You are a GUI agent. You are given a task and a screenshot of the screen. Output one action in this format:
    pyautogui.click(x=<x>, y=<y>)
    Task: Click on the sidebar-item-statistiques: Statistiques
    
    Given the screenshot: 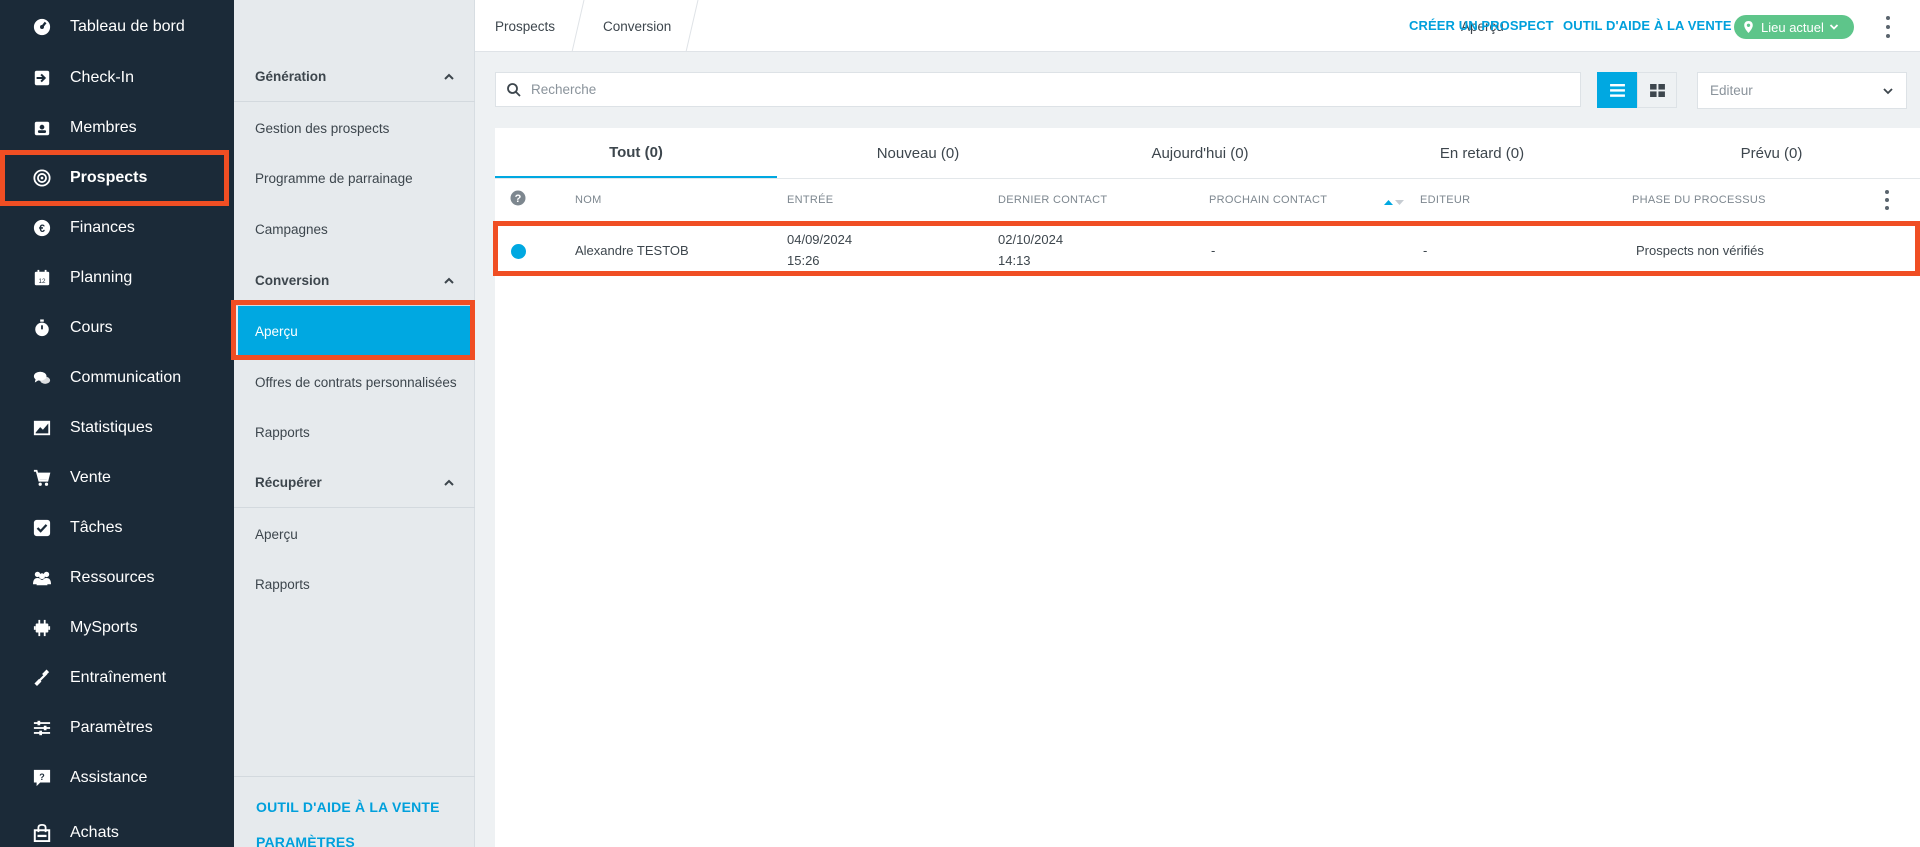 What is the action you would take?
    pyautogui.click(x=117, y=428)
    